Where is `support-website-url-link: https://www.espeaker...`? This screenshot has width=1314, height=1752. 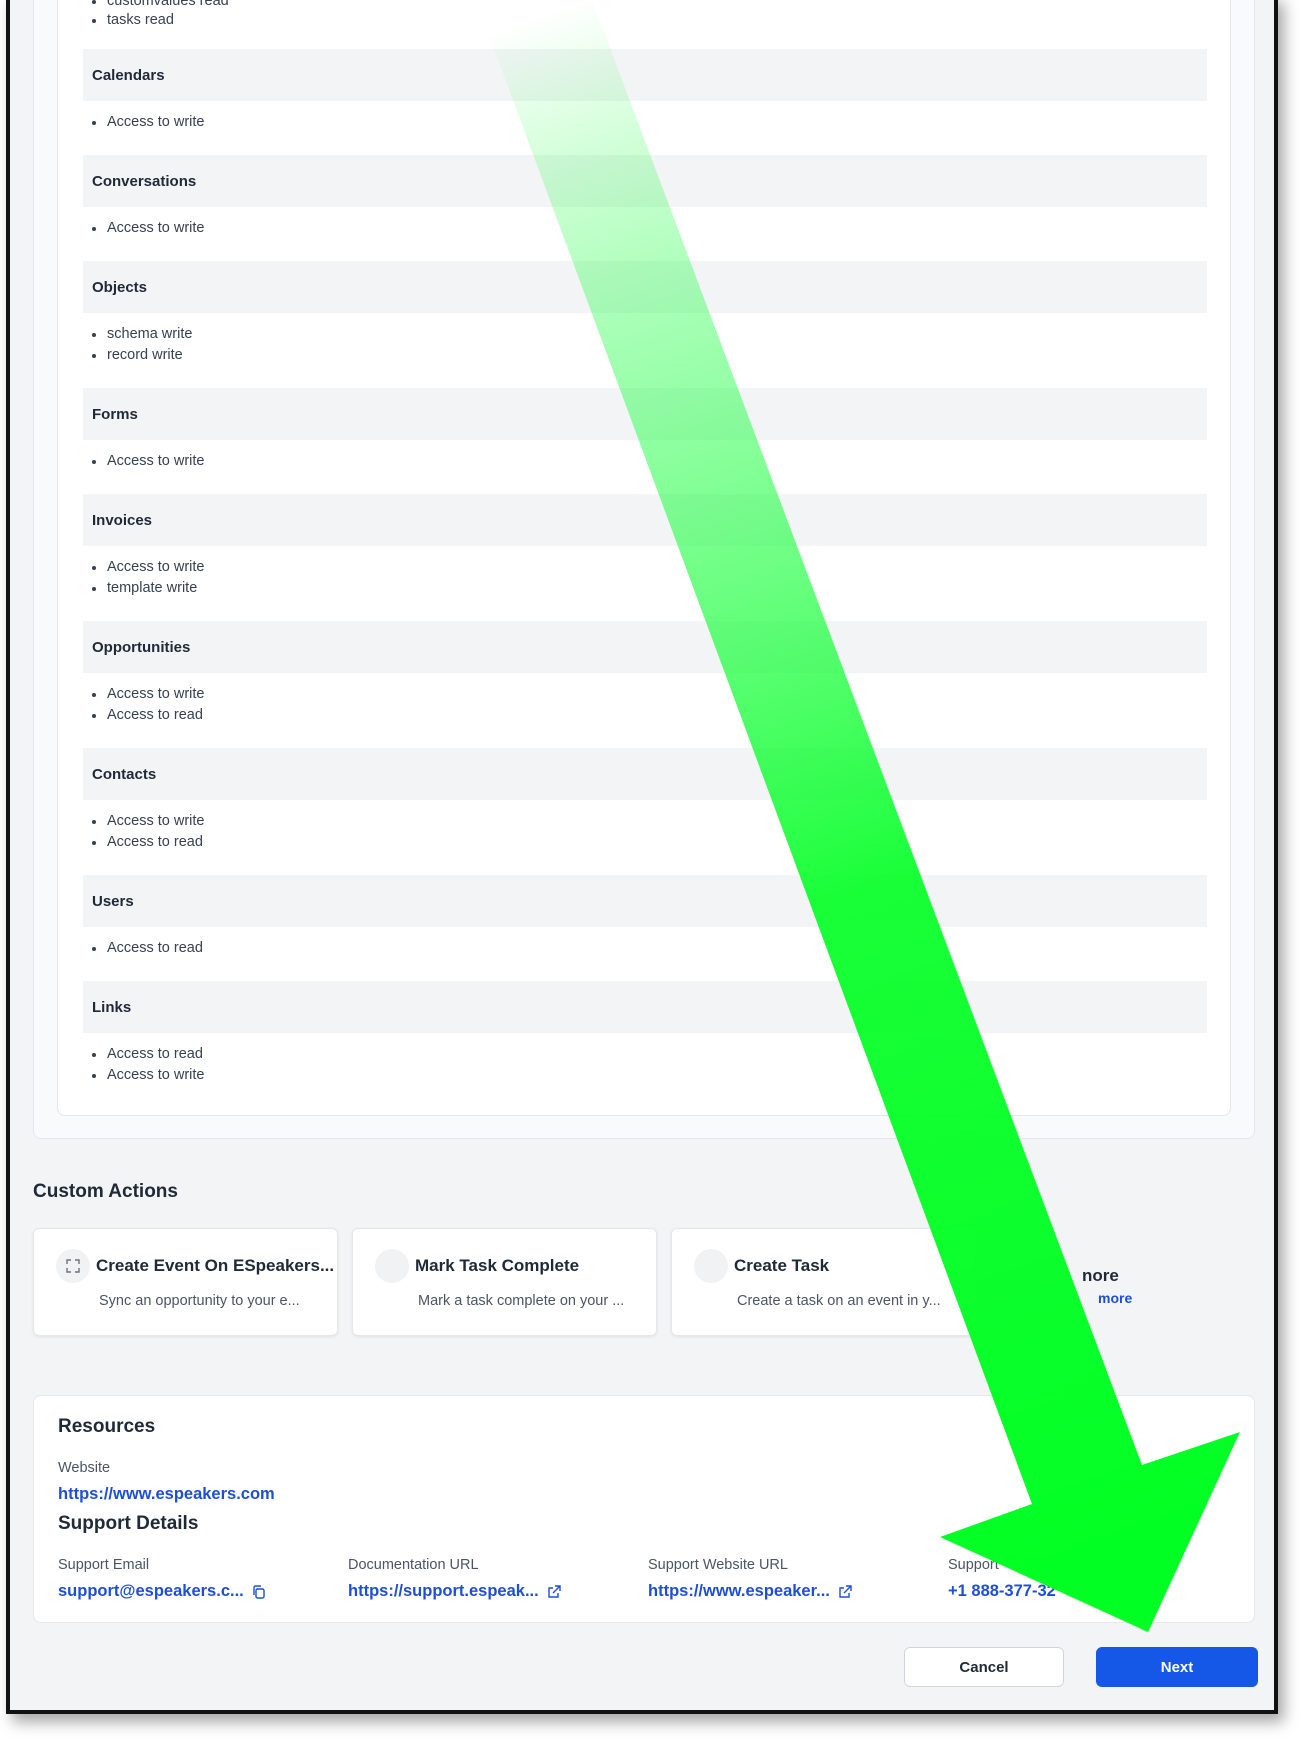 support-website-url-link: https://www.espeaker... is located at coordinates (750, 1591).